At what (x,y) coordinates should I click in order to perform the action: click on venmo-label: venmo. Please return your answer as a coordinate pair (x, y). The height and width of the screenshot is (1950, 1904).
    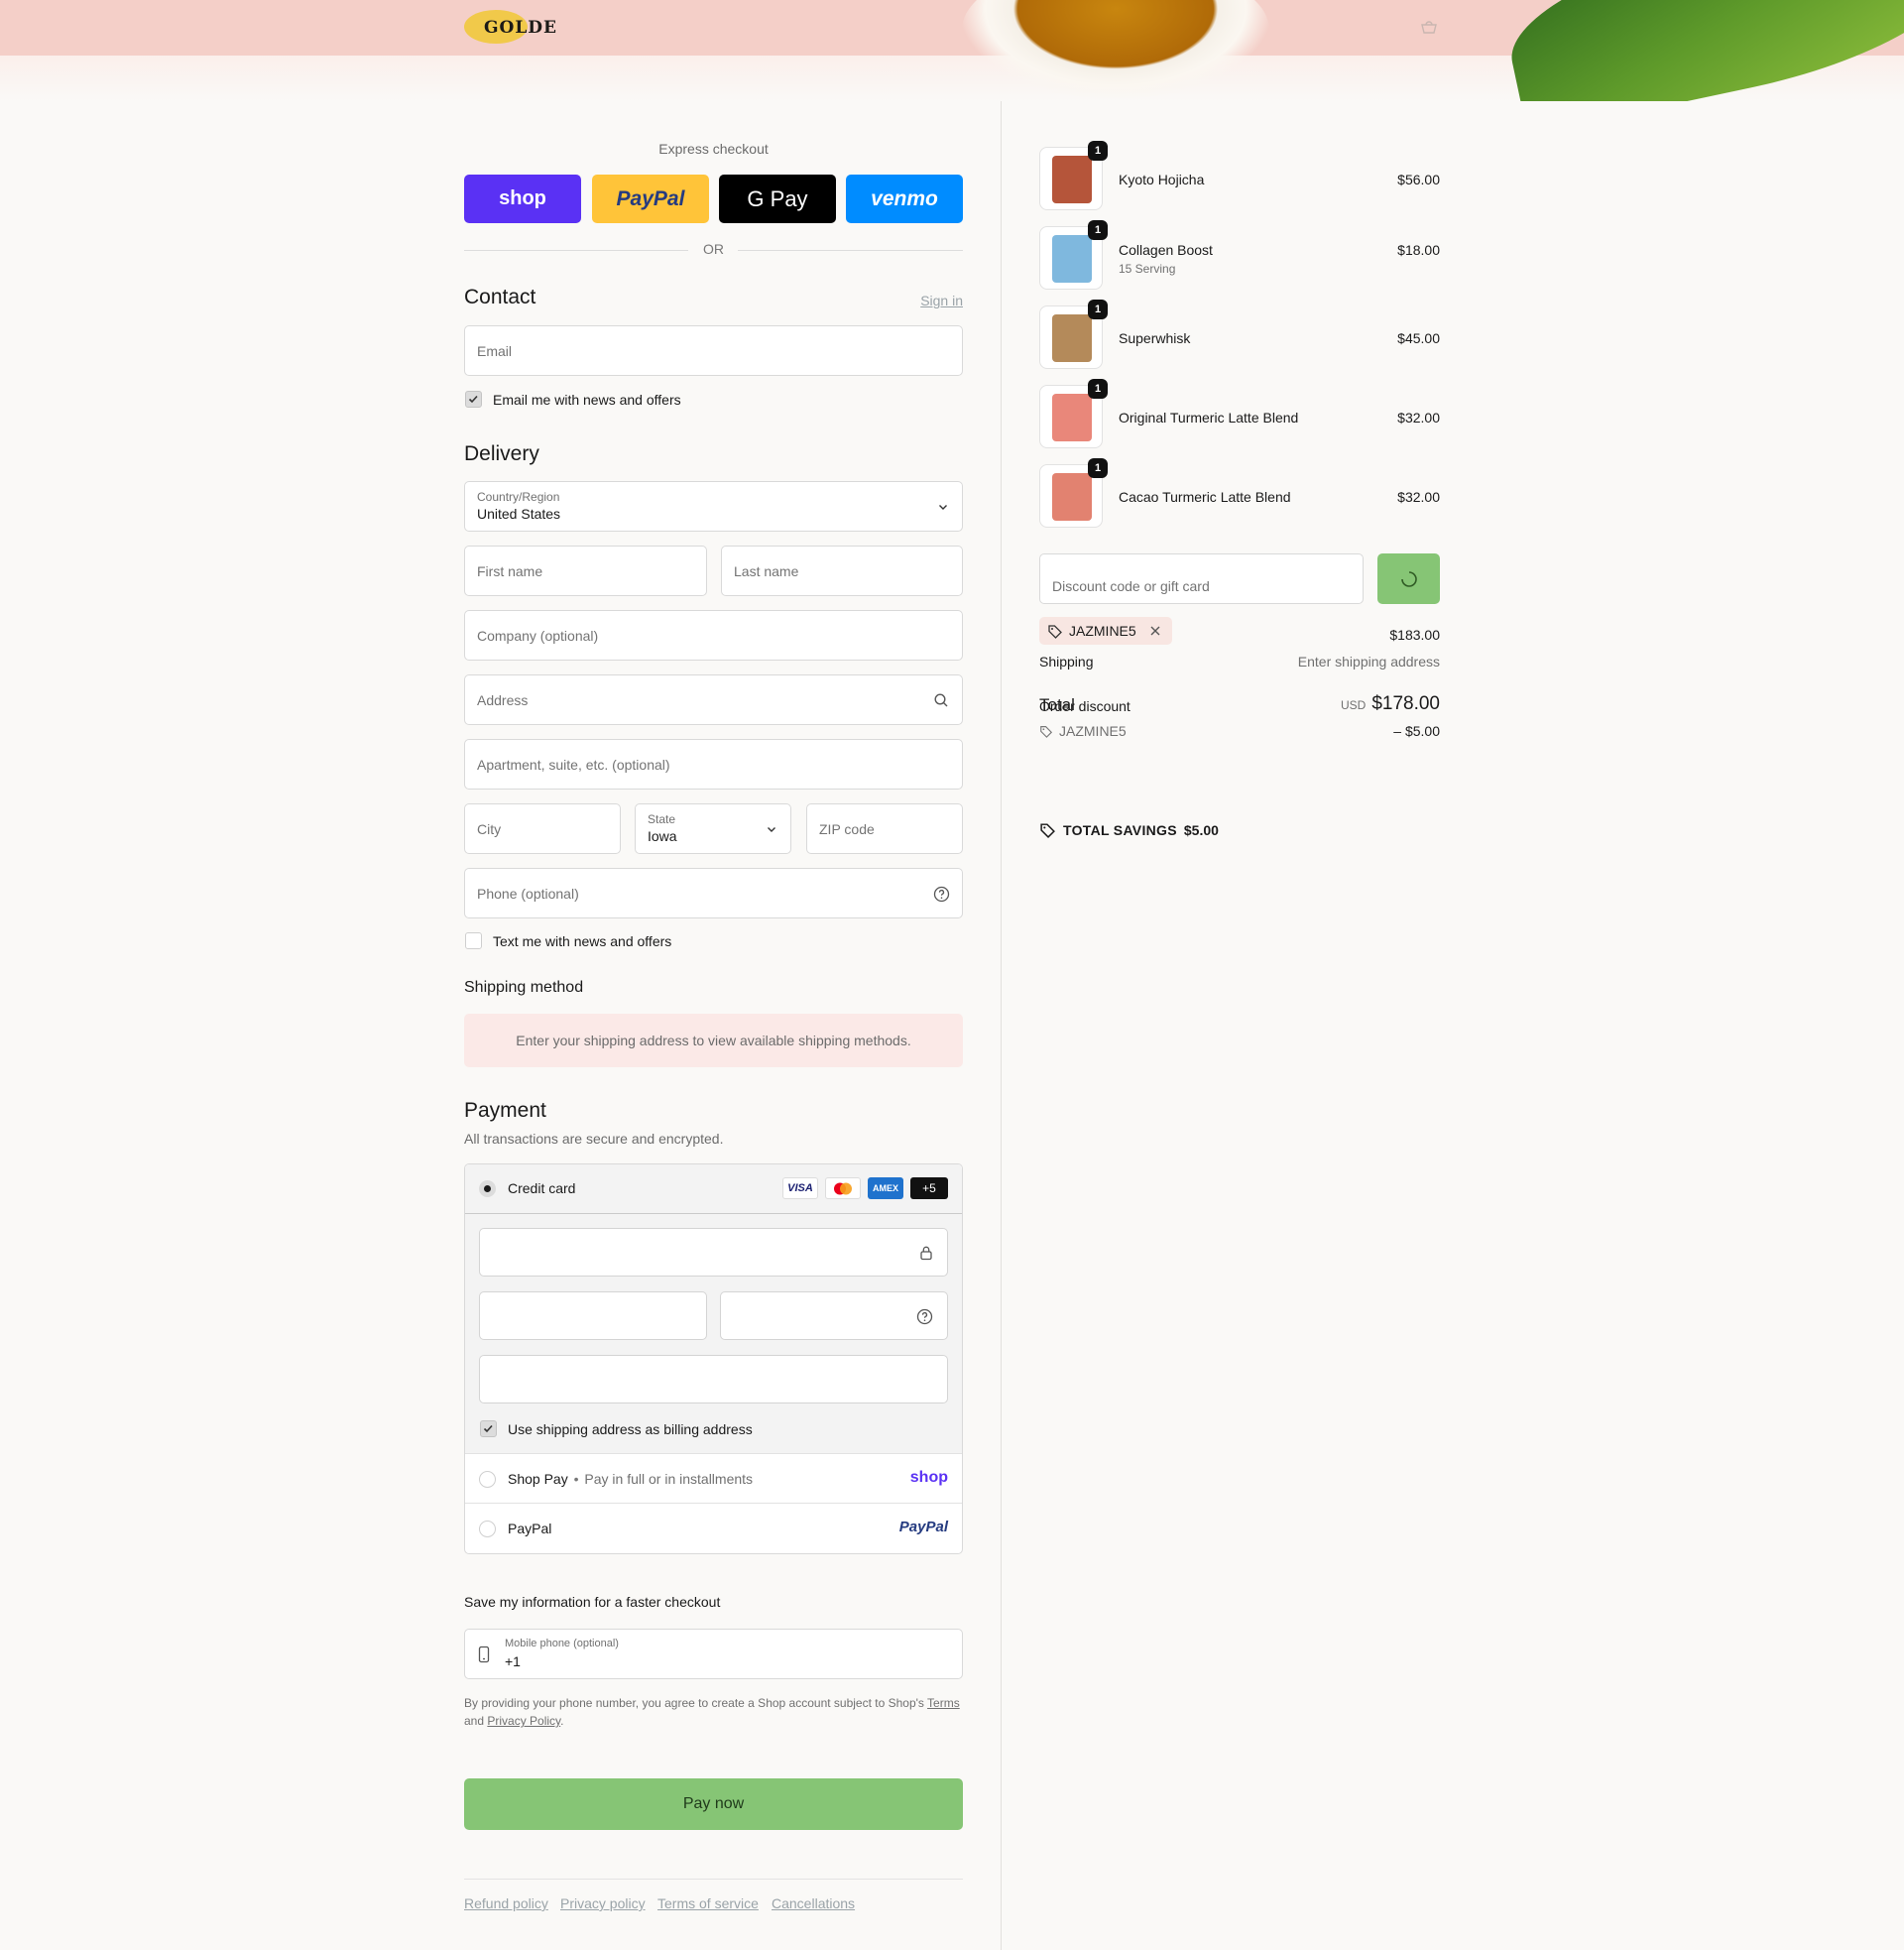
    Looking at the image, I should click on (904, 198).